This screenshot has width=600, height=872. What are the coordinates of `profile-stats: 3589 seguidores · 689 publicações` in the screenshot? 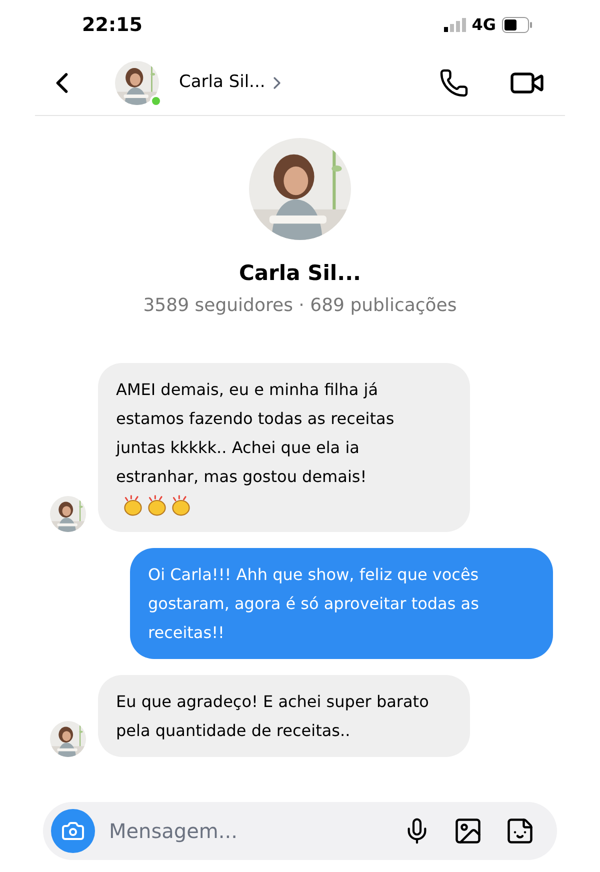 It's located at (300, 306).